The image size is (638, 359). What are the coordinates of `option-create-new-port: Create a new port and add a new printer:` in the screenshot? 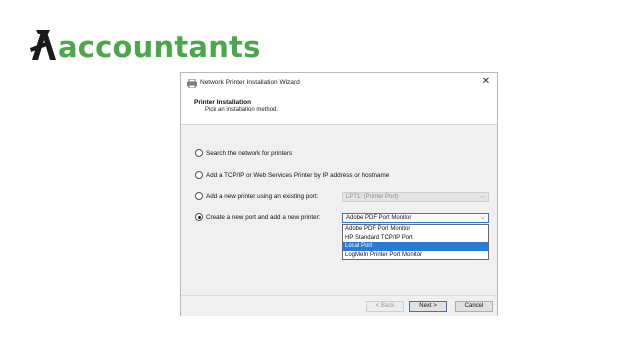 It's located at (257, 217).